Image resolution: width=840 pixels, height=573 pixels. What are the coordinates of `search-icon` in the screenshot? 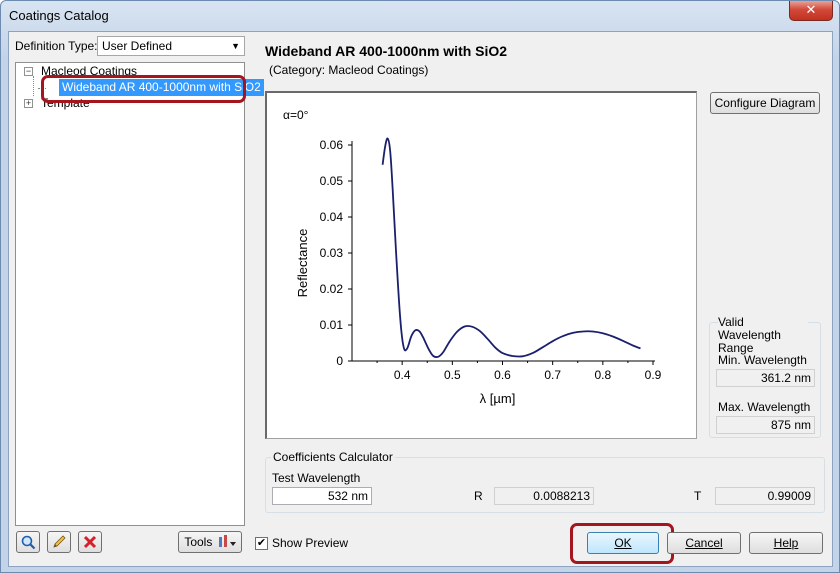 It's located at (28, 542).